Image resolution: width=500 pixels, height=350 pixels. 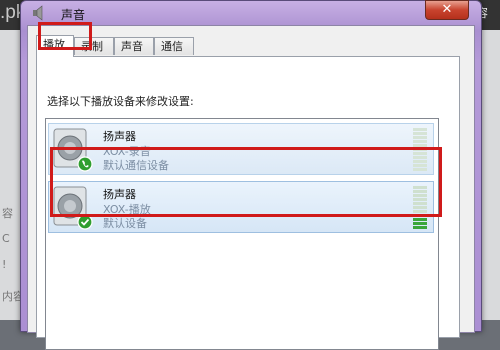 What do you see at coordinates (4, 264) in the screenshot?
I see `background-text: !` at bounding box center [4, 264].